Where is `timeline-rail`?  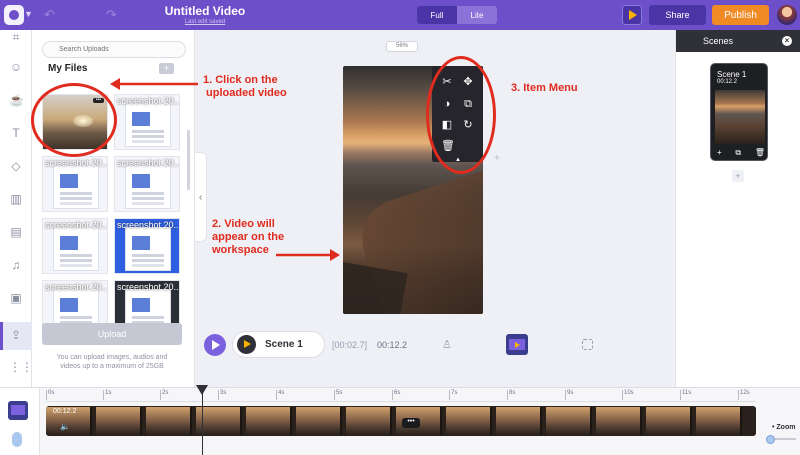 timeline-rail is located at coordinates (20, 421).